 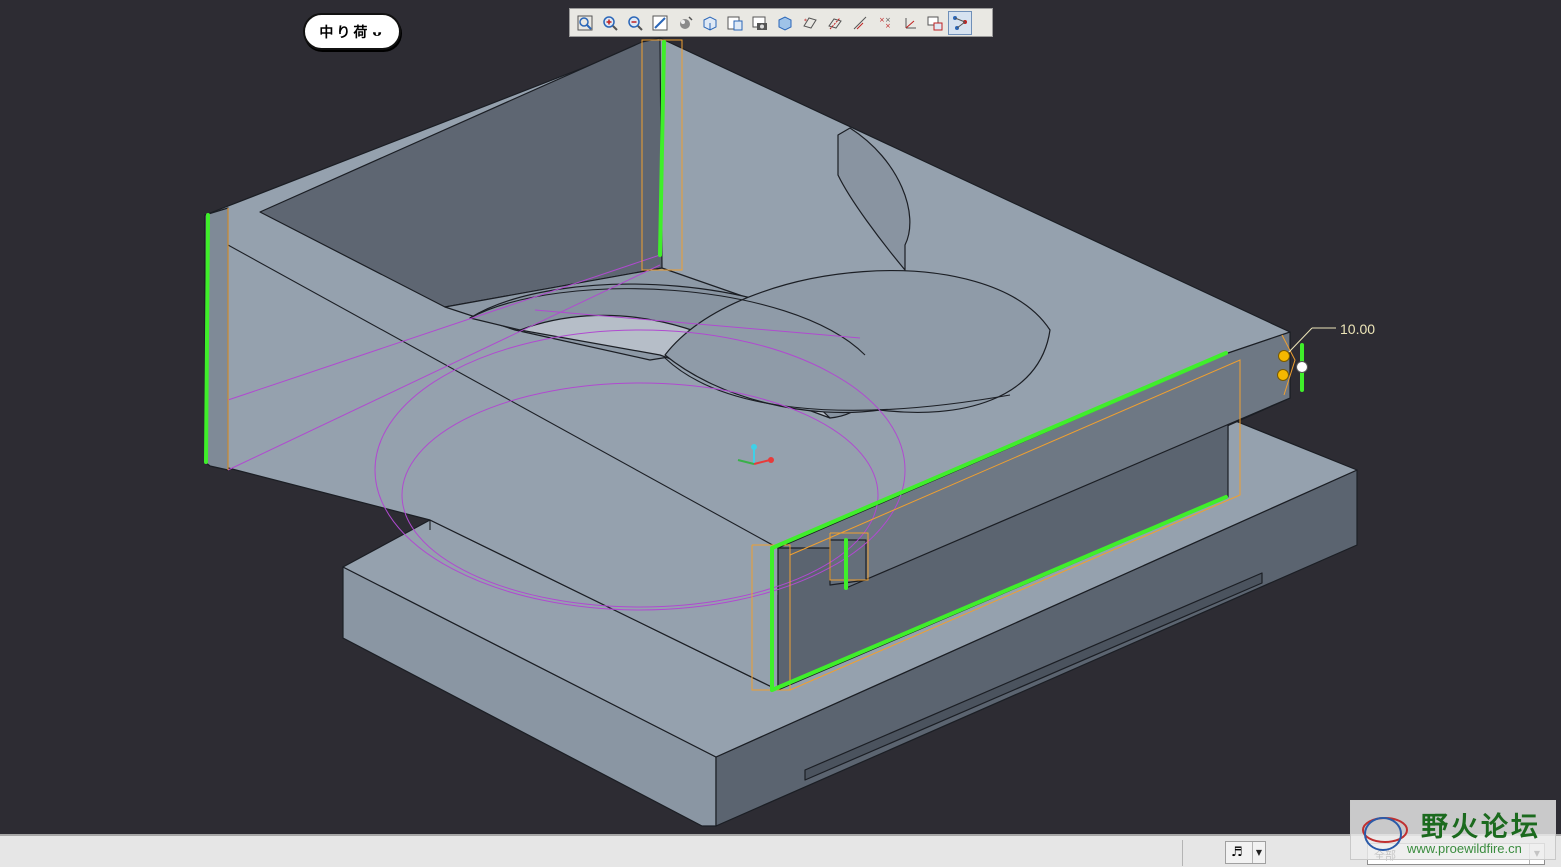 I want to click on zoom-in-icon, so click(x=610, y=23).